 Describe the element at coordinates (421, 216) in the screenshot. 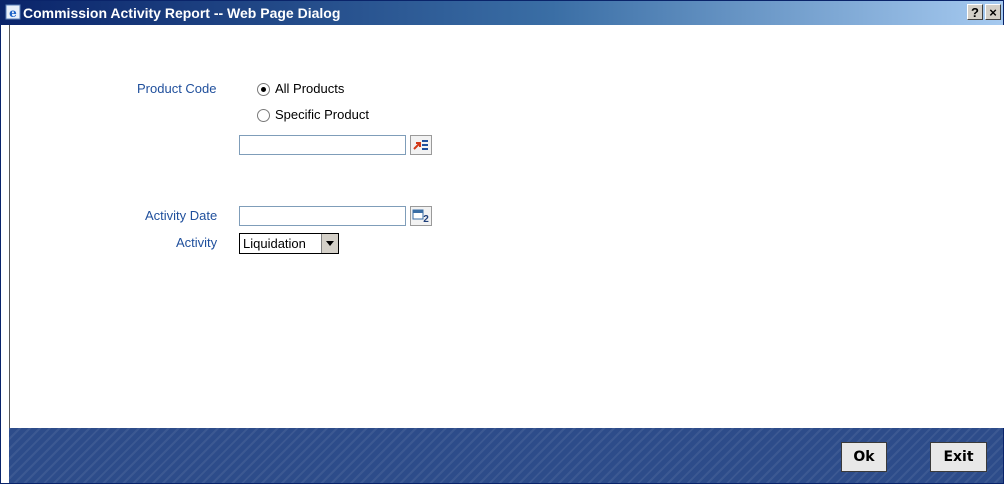

I see `calendar-icon: 2` at that location.